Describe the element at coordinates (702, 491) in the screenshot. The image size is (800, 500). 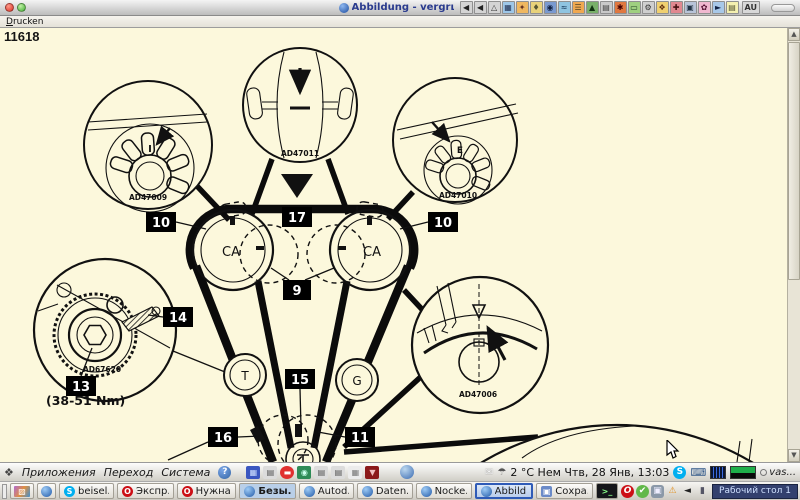
I see `device-tray-icon: ▮` at that location.